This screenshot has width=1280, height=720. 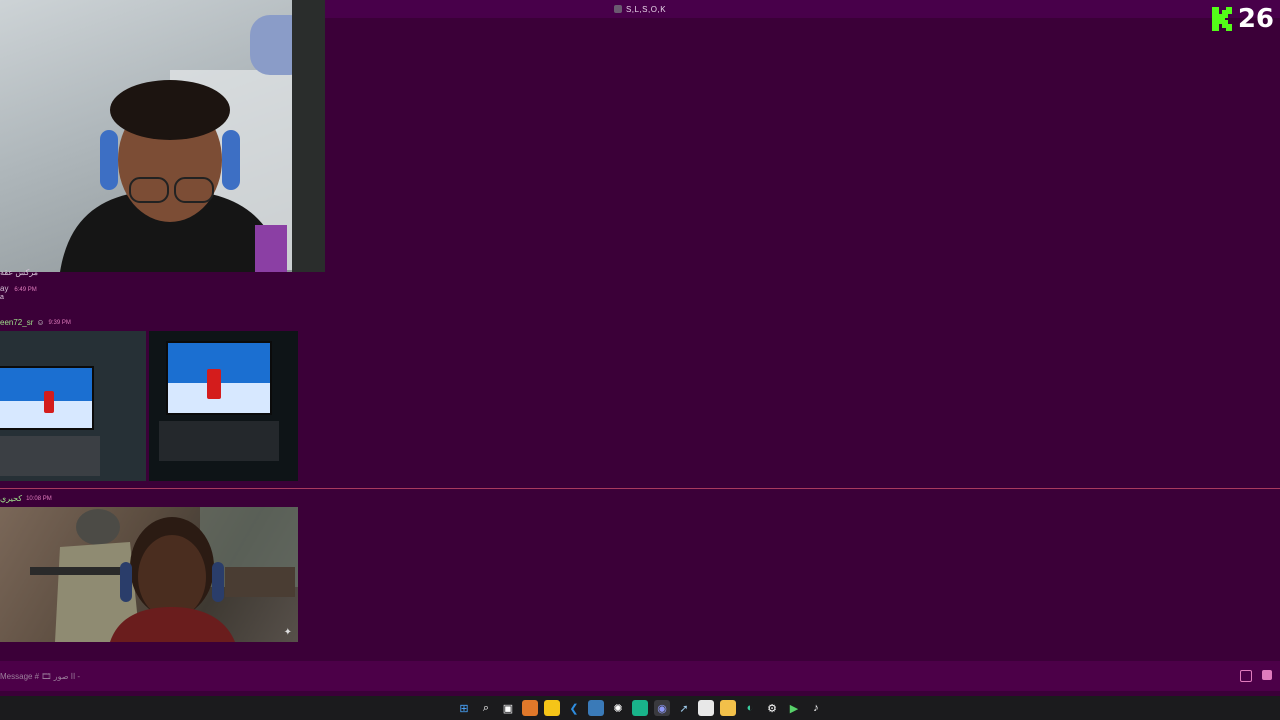 I want to click on chat-message-1: مركس عقة, so click(x=19, y=272).